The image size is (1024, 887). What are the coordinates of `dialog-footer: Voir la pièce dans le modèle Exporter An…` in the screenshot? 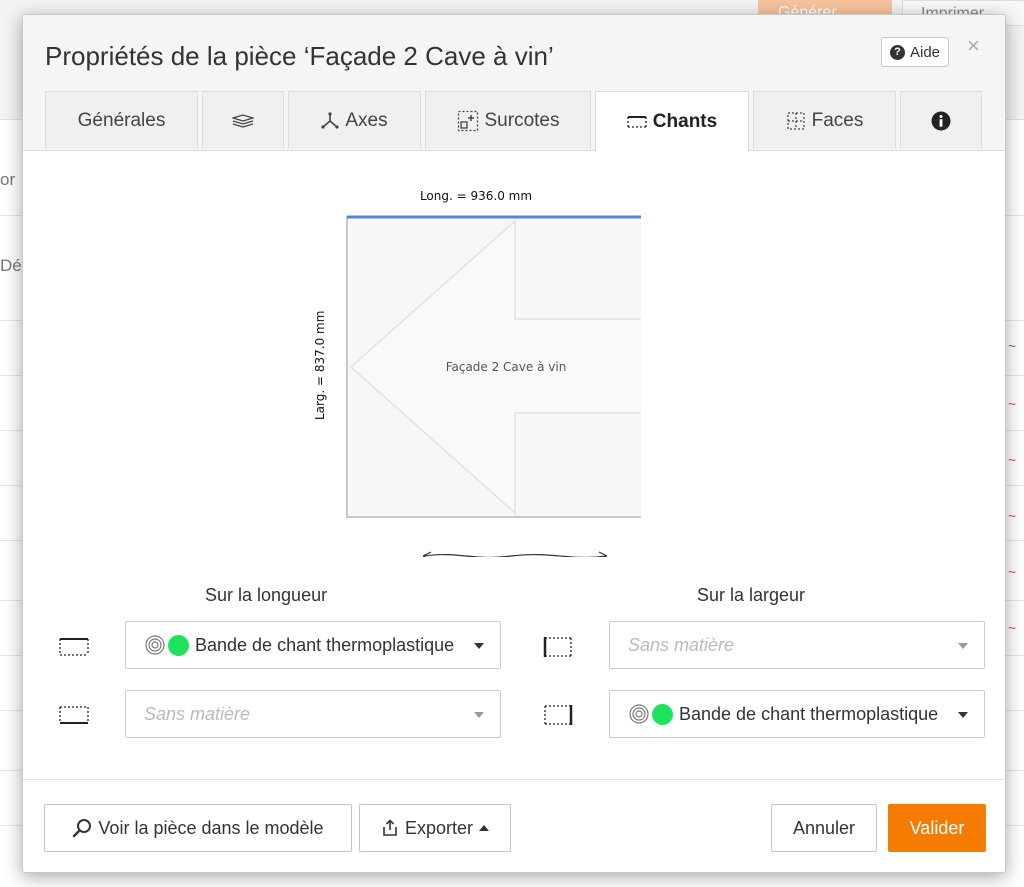 It's located at (514, 826).